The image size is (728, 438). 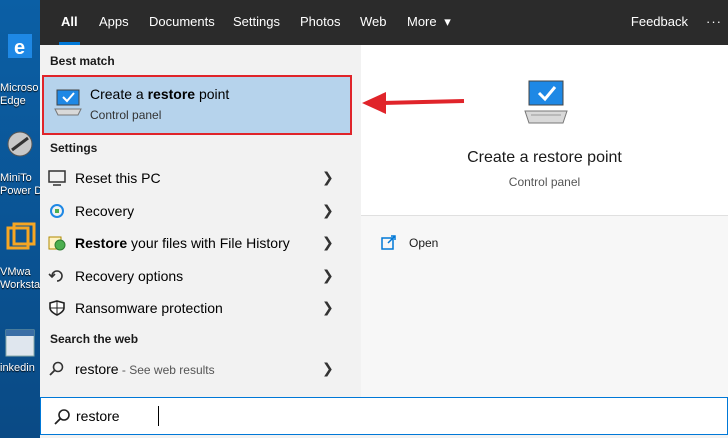 What do you see at coordinates (256, 22) in the screenshot?
I see `tab-settings: Settings` at bounding box center [256, 22].